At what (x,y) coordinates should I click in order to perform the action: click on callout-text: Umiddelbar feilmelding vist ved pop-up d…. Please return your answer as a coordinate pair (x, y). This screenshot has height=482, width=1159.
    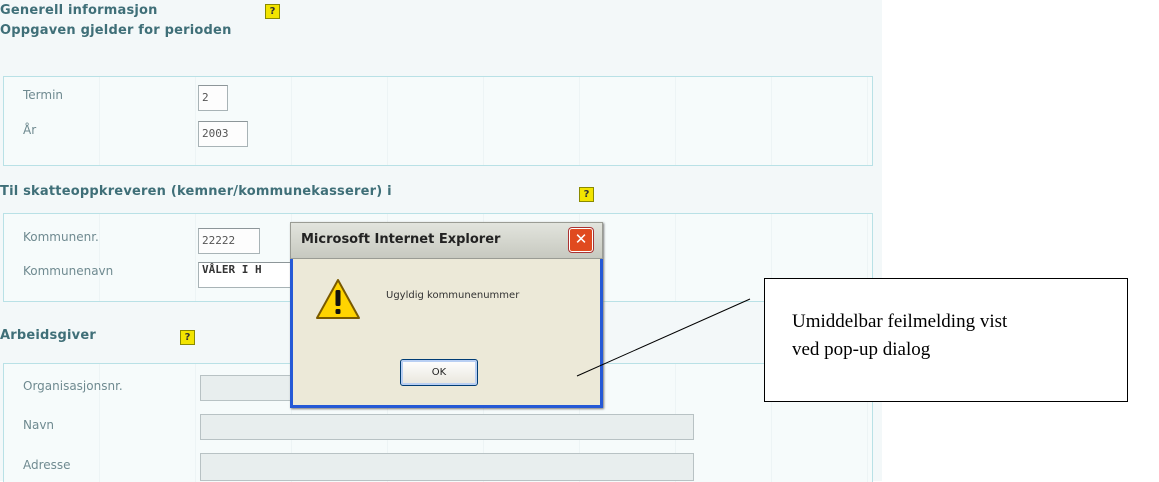
    Looking at the image, I should click on (900, 335).